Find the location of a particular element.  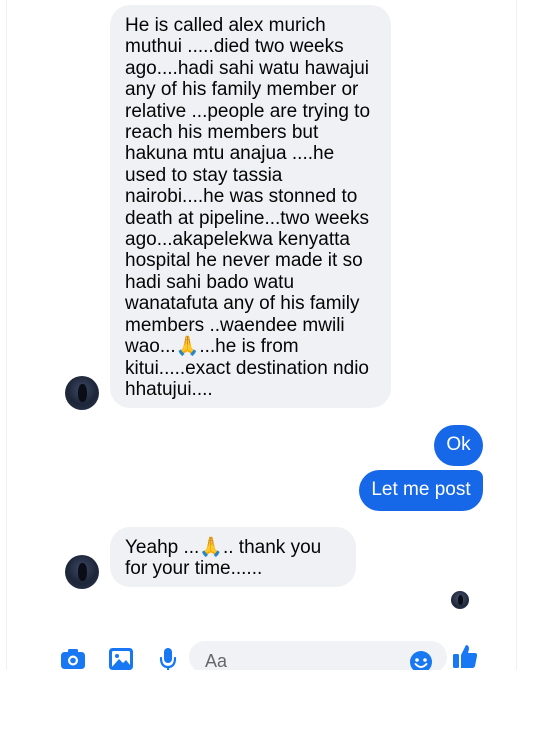

sent-message-bubble: Ok is located at coordinates (458, 445).